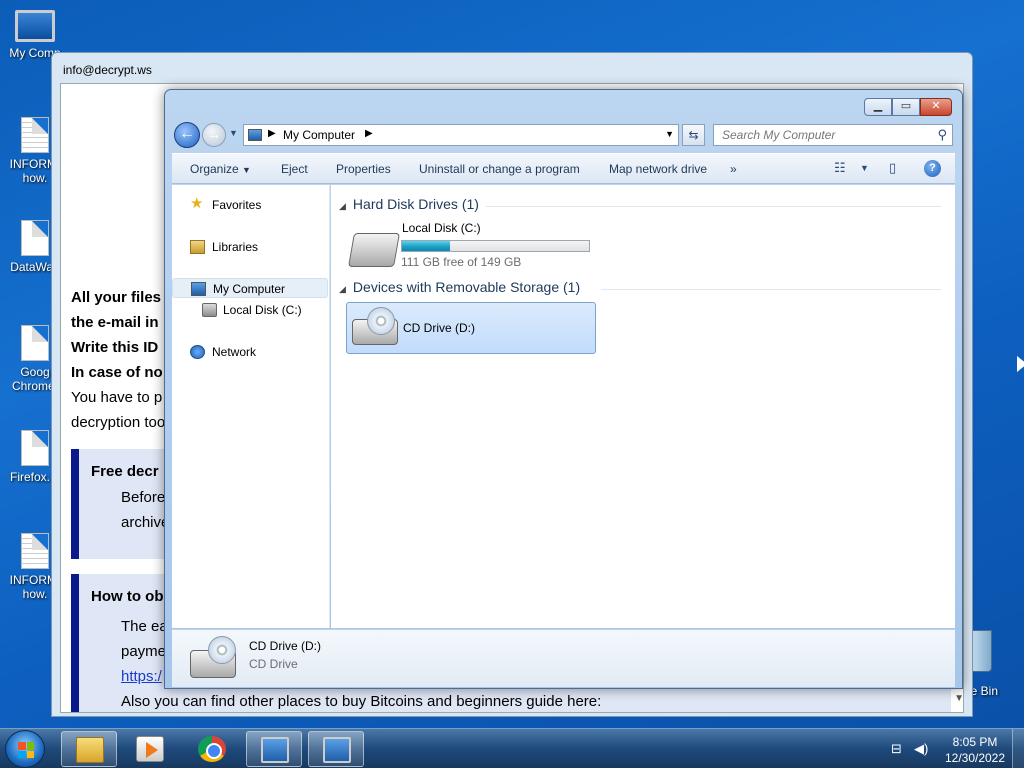 The image size is (1024, 768). I want to click on forward-button: →, so click(214, 135).